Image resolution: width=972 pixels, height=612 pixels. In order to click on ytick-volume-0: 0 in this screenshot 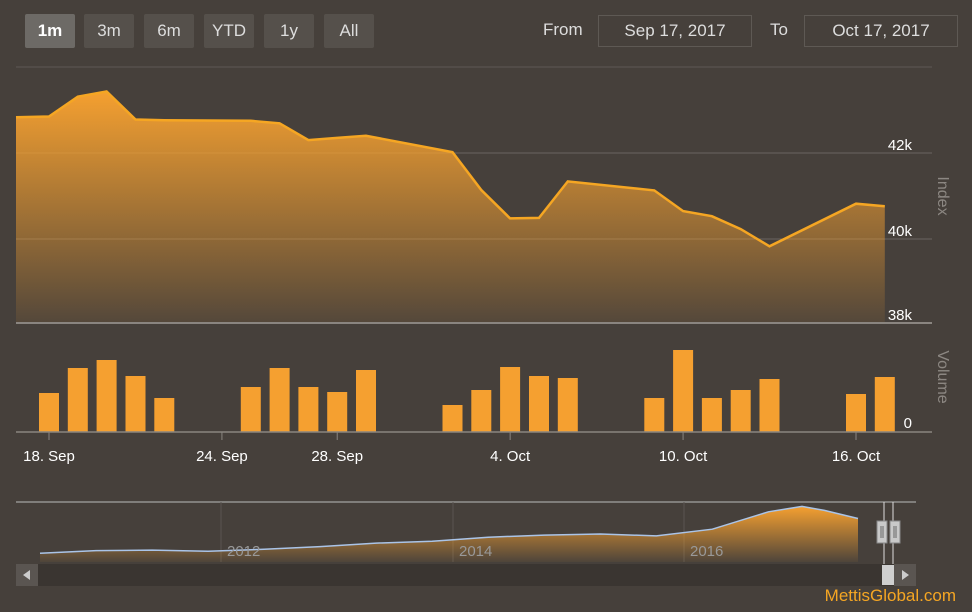, I will do `click(908, 423)`.